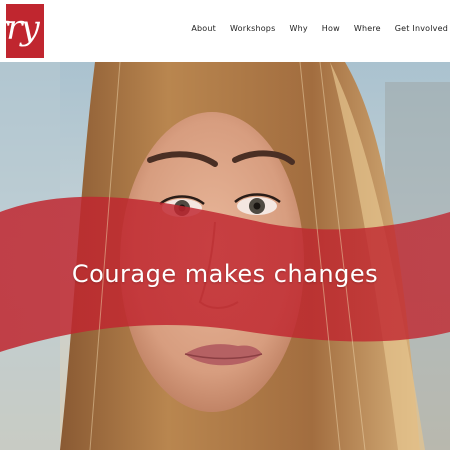 This screenshot has width=450, height=450. What do you see at coordinates (252, 28) in the screenshot?
I see `nav-item-workshops: Workshops` at bounding box center [252, 28].